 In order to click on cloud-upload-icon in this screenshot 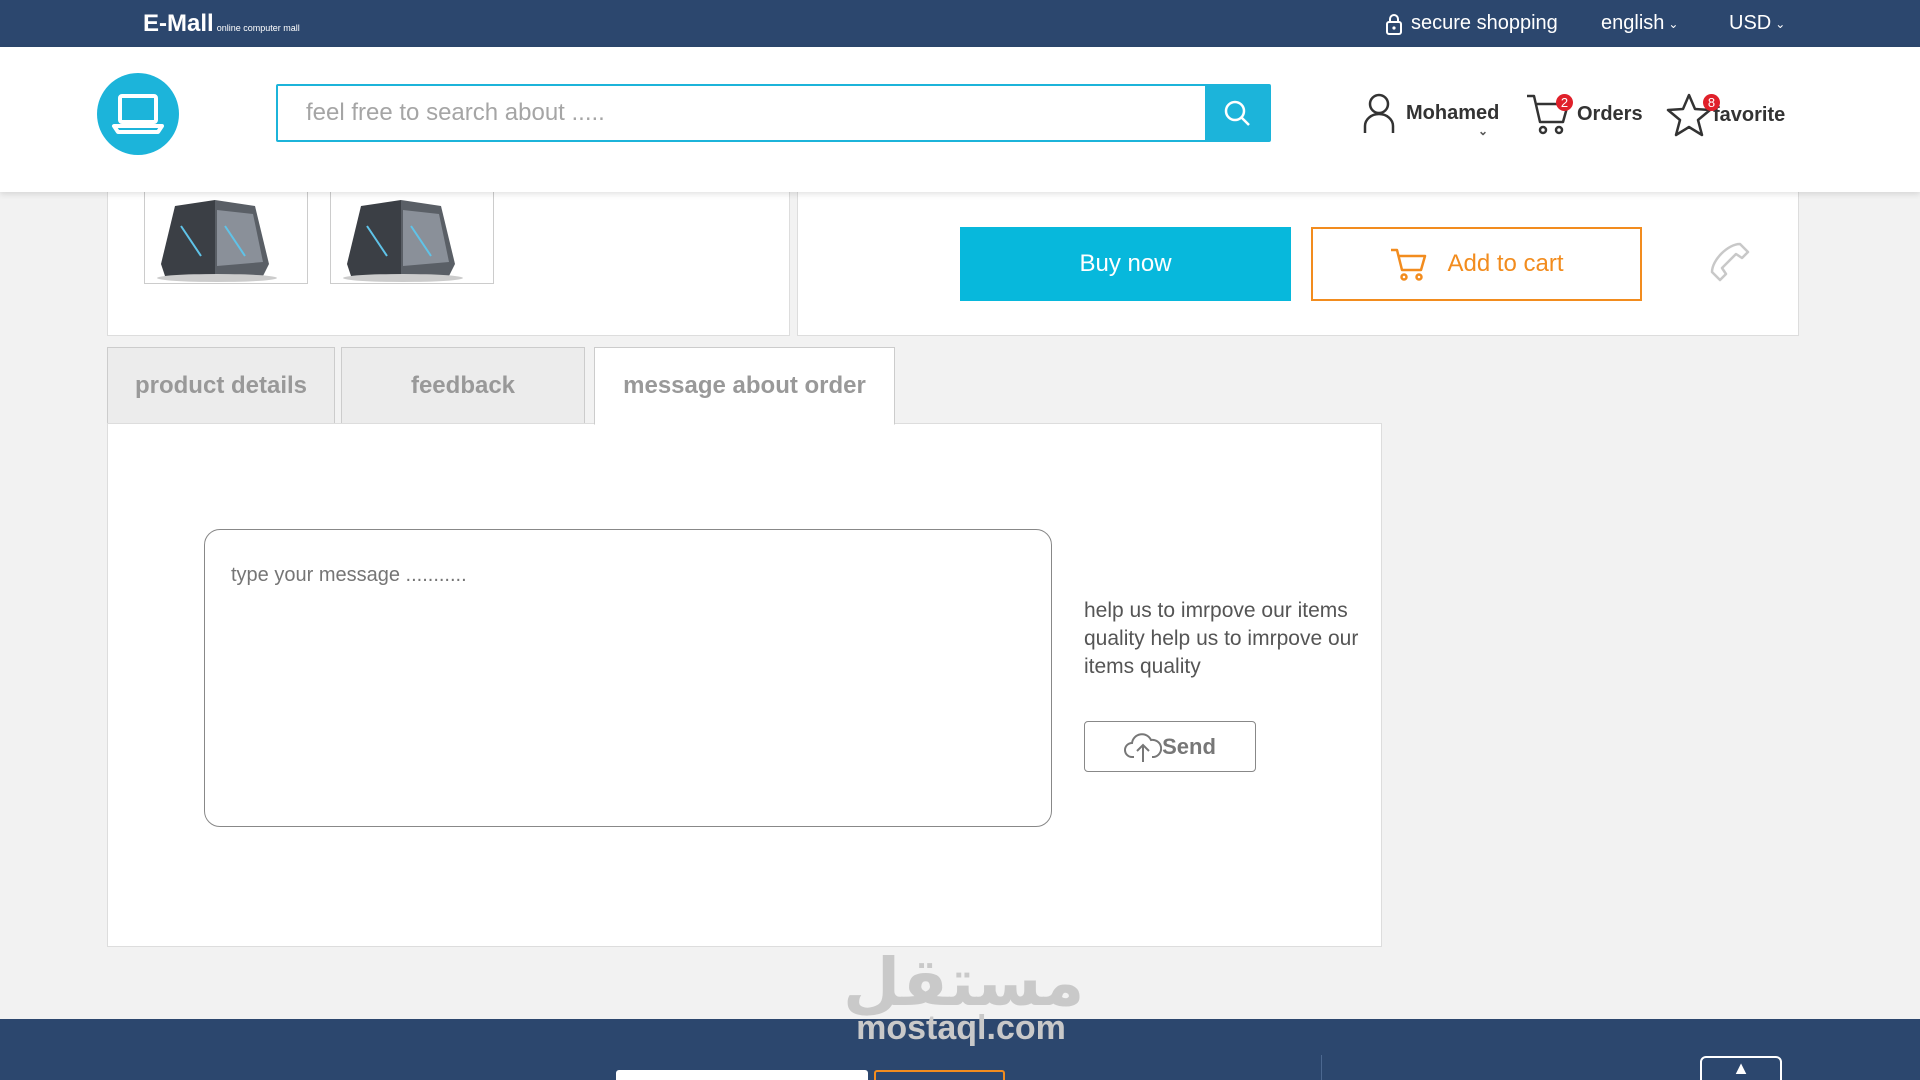, I will do `click(1143, 747)`.